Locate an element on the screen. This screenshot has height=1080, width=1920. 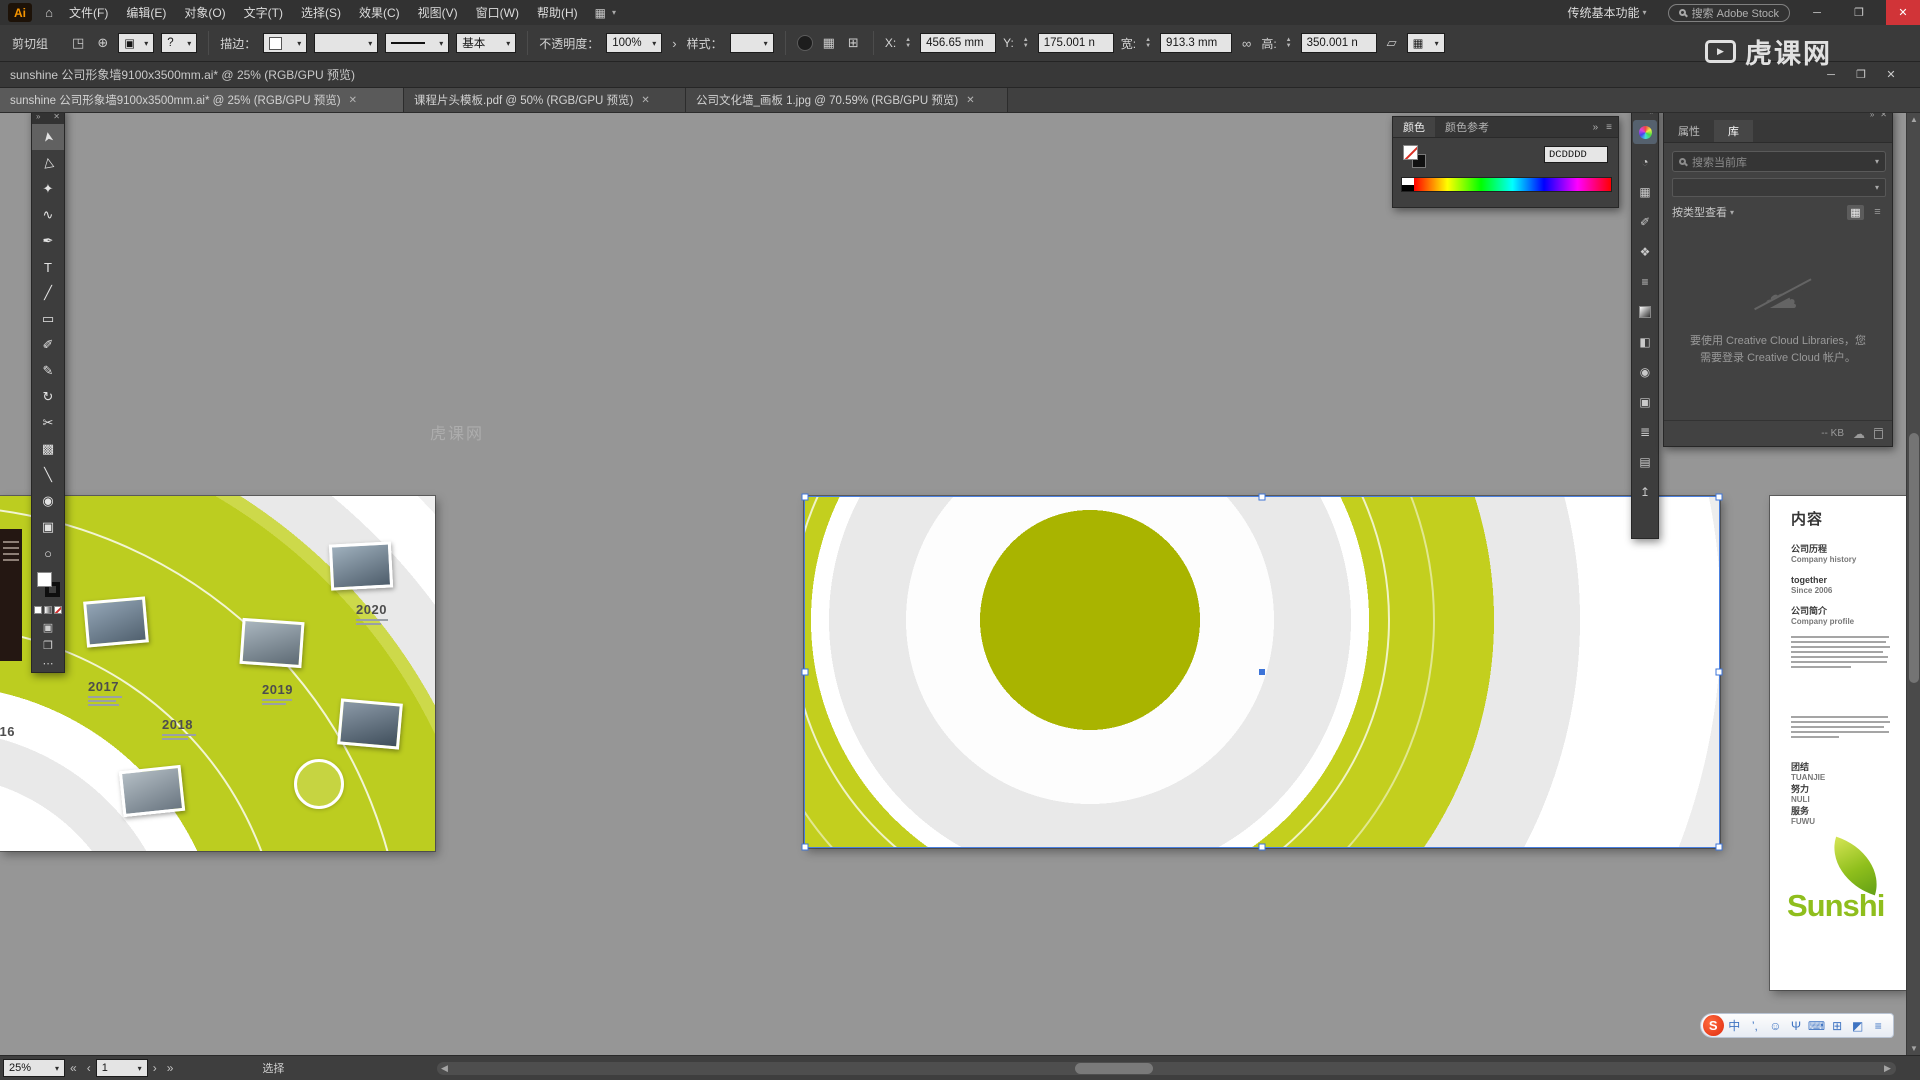
brush-definition-dropdown: 基本 ▾ is located at coordinates (486, 43).